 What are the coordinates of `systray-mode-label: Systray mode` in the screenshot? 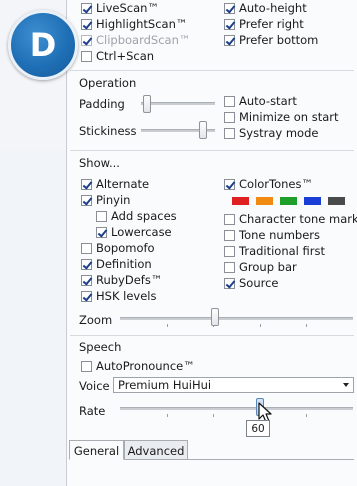 It's located at (279, 133).